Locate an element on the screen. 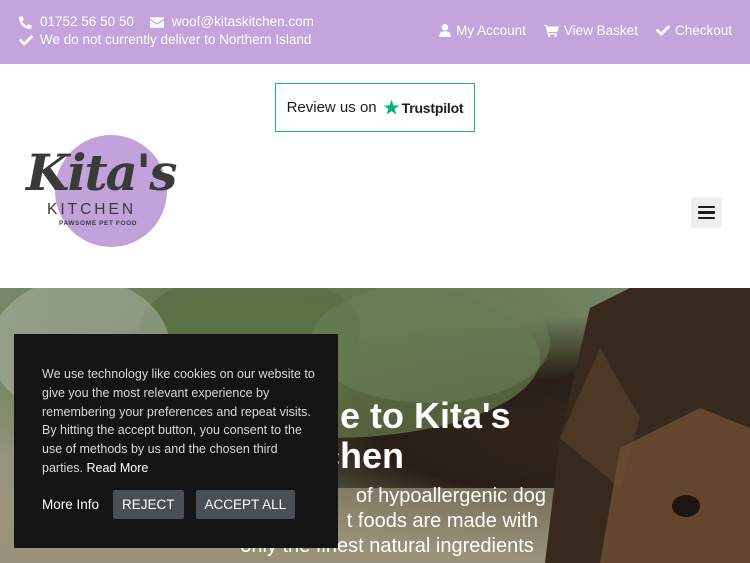 This screenshot has height=563, width=750. checkout-link: Checkout is located at coordinates (693, 30).